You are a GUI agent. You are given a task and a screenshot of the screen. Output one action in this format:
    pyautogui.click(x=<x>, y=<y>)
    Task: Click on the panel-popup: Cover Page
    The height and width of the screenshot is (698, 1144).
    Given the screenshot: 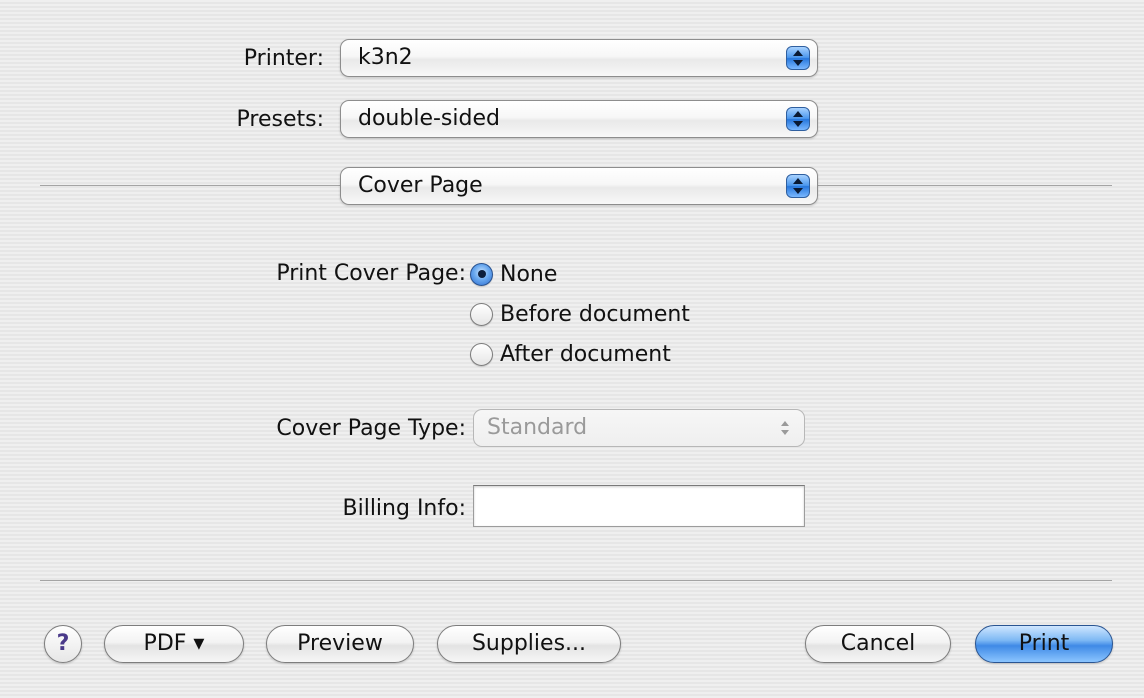 What is the action you would take?
    pyautogui.click(x=579, y=186)
    